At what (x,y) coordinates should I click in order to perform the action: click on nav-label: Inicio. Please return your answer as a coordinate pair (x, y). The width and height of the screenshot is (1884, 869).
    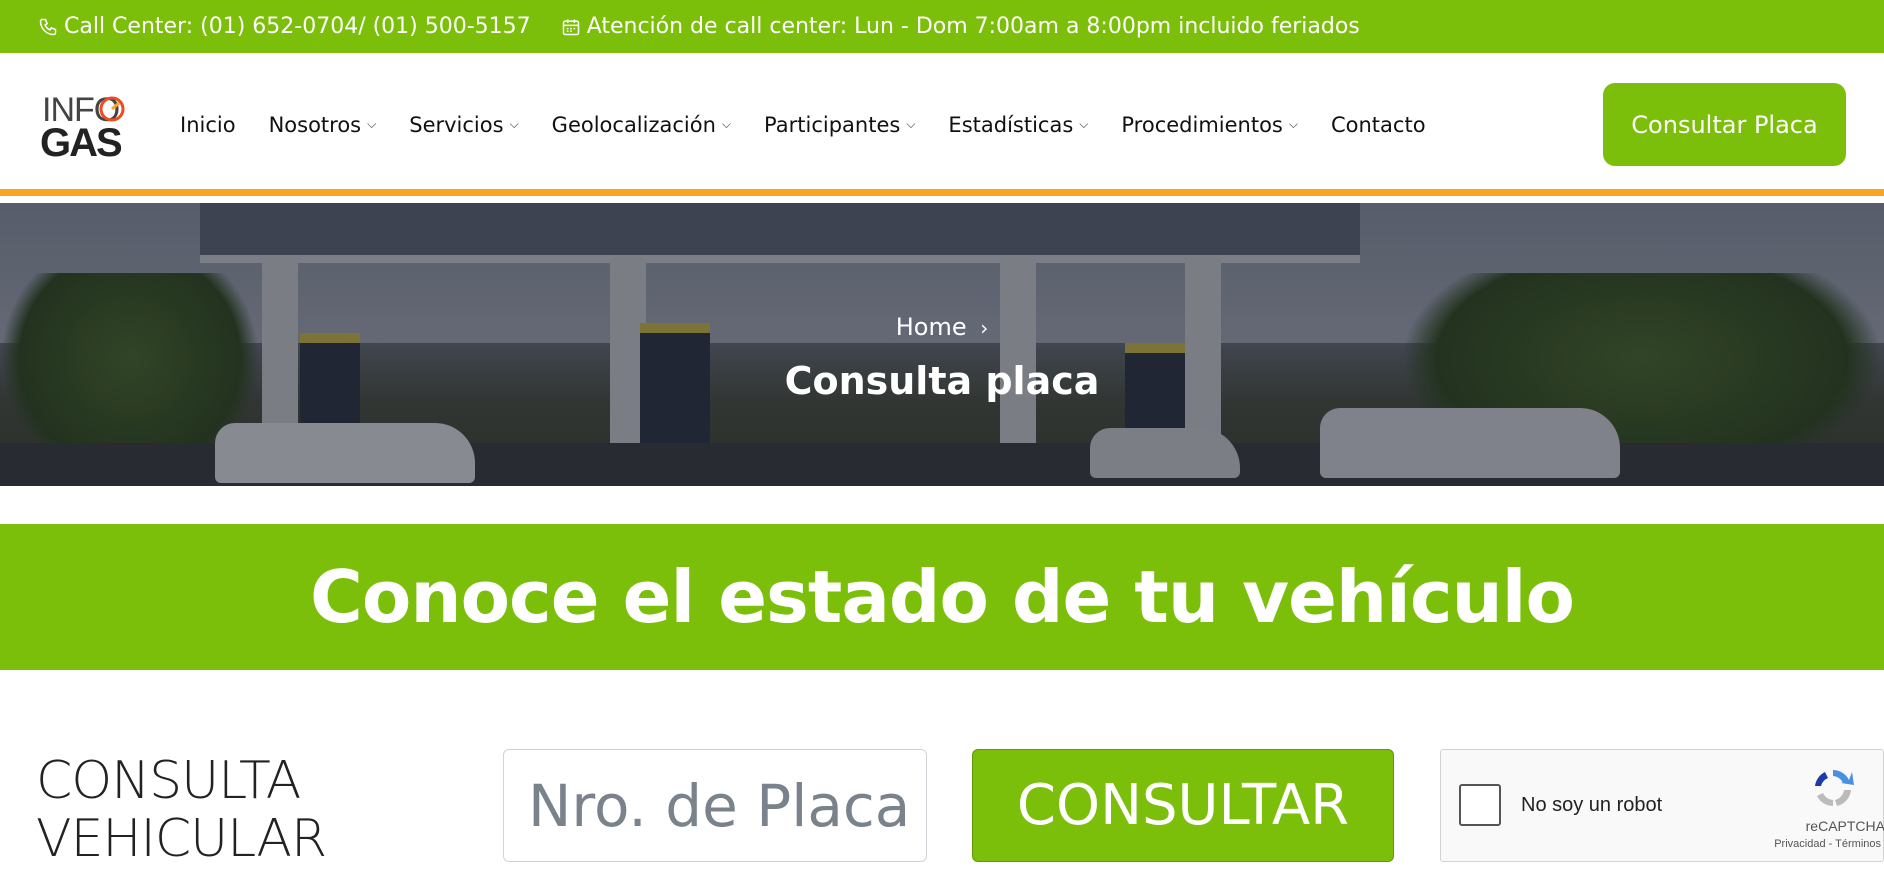
    Looking at the image, I should click on (208, 124).